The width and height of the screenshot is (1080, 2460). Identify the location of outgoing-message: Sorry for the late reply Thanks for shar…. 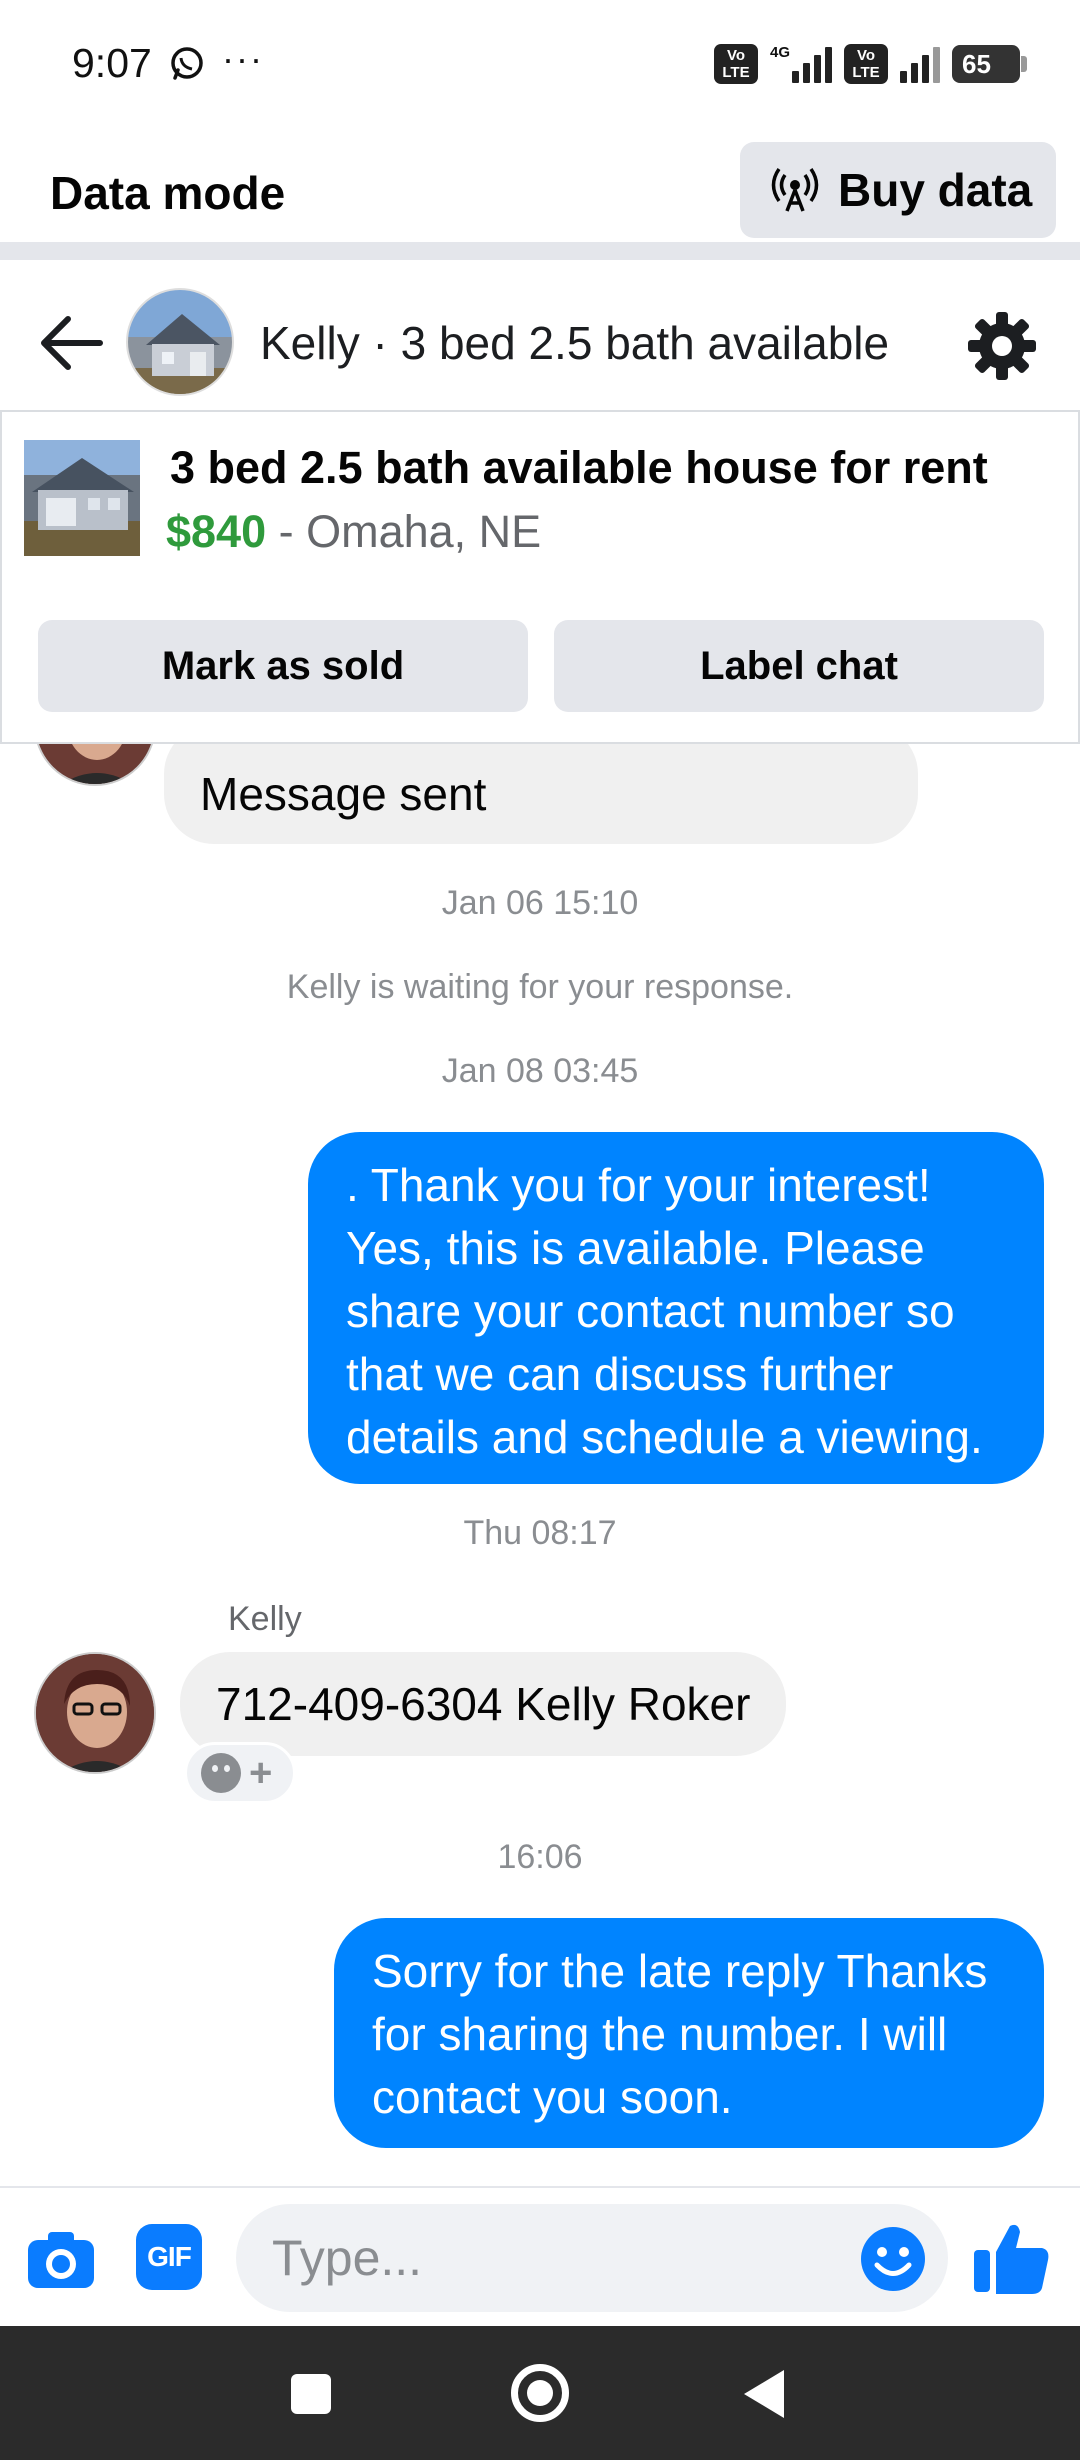
(689, 2033).